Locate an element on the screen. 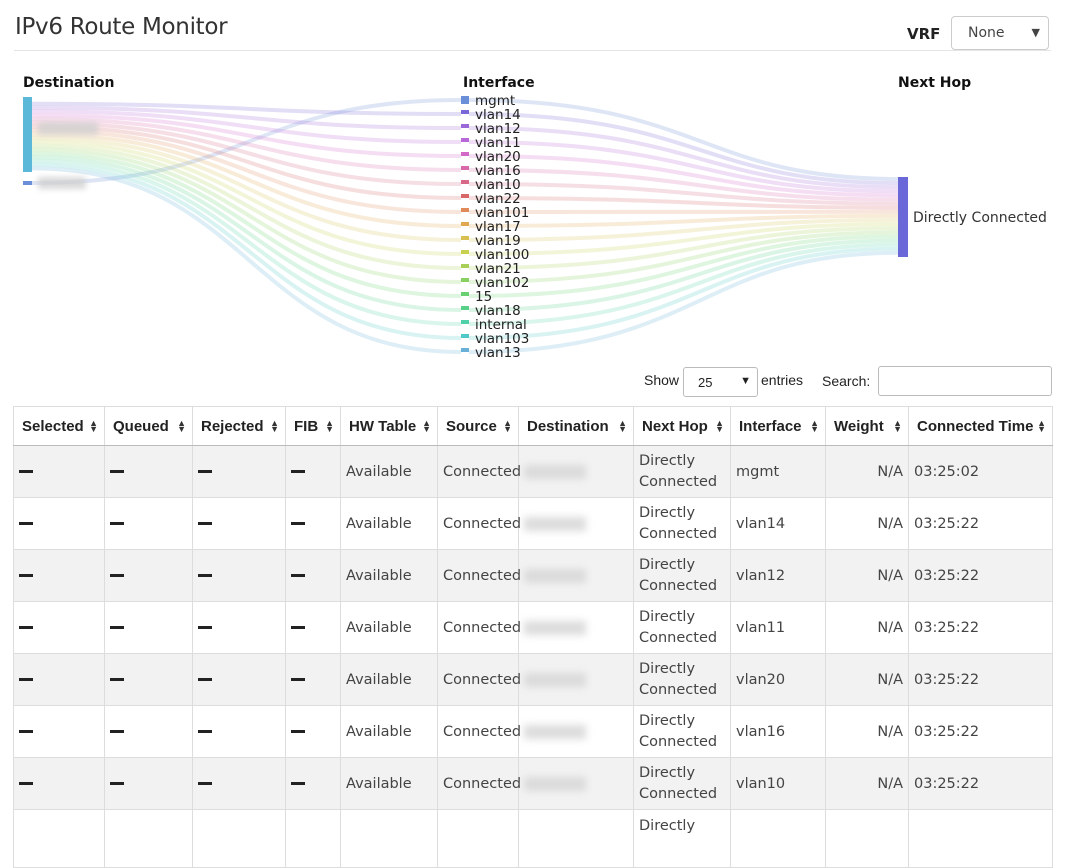 The height and width of the screenshot is (868, 1069). cell-interface: vlan12 is located at coordinates (778, 576).